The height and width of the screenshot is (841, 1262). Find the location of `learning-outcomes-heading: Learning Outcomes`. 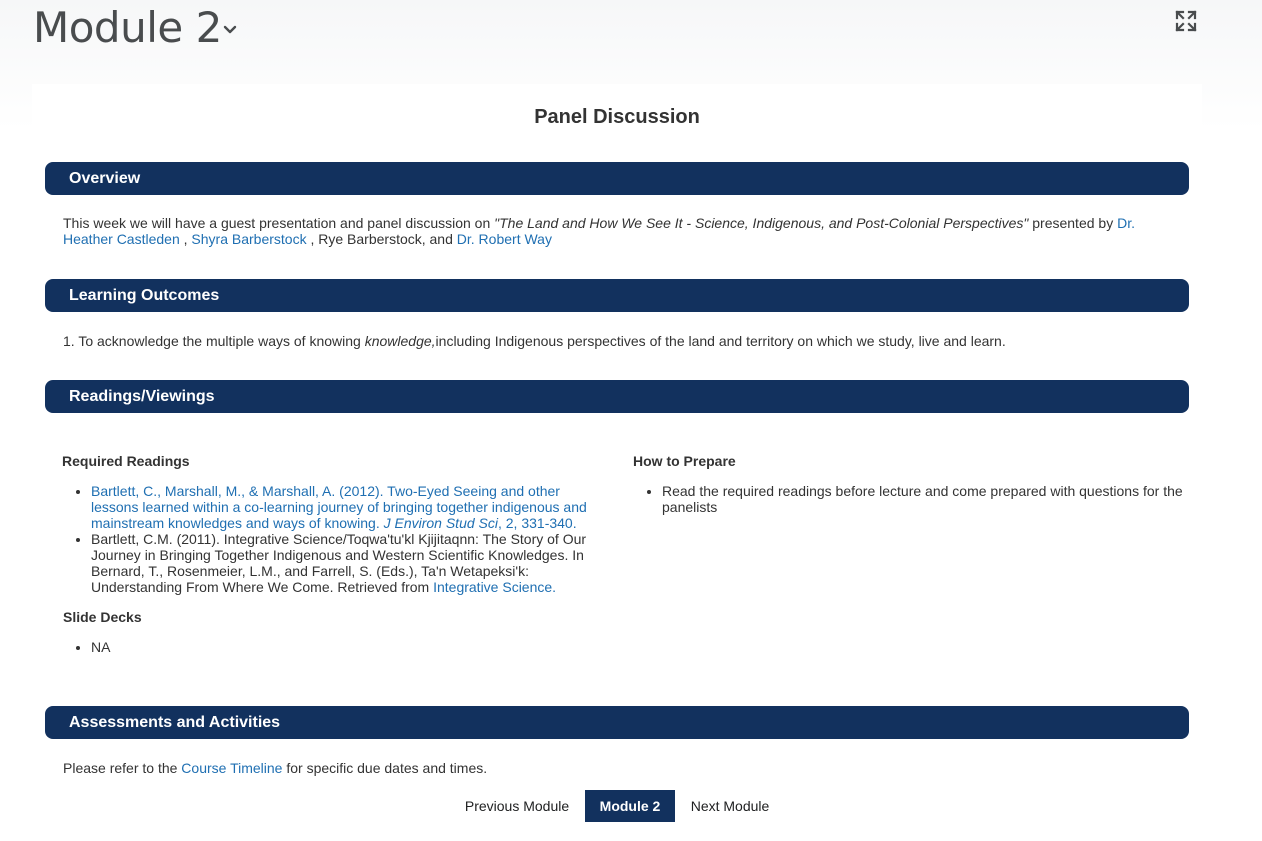

learning-outcomes-heading: Learning Outcomes is located at coordinates (617, 295).